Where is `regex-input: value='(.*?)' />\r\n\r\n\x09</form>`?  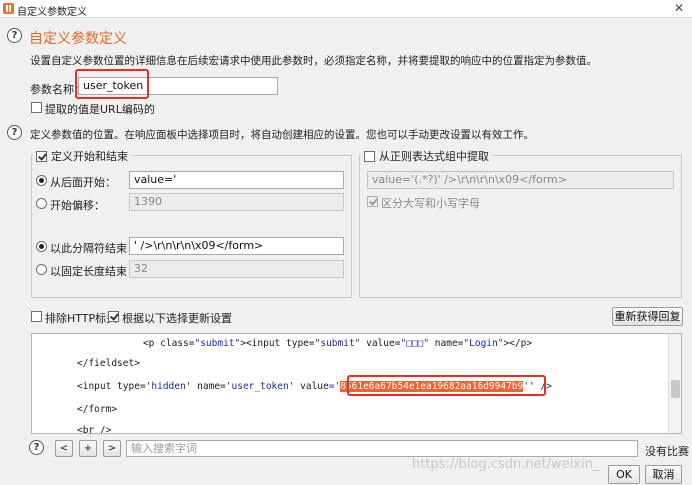
regex-input: value='(.*?)' />\r\n\r\n\x09</form> is located at coordinates (520, 180).